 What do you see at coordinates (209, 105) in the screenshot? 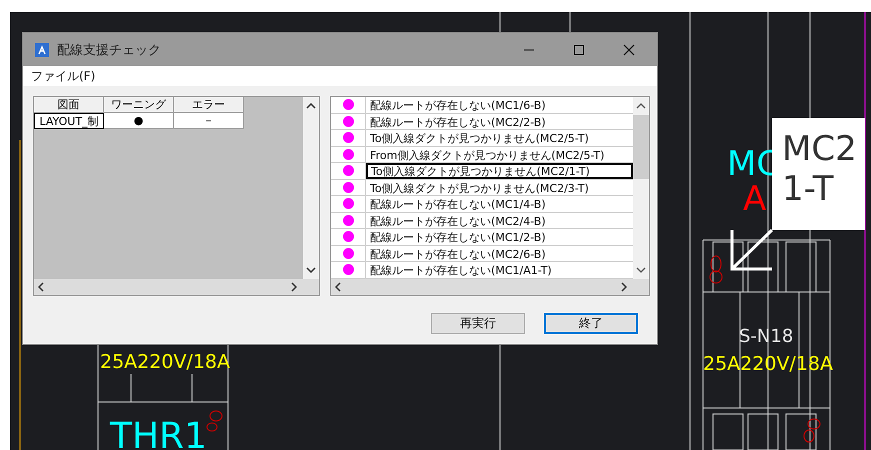
I see `column-header: エラー` at bounding box center [209, 105].